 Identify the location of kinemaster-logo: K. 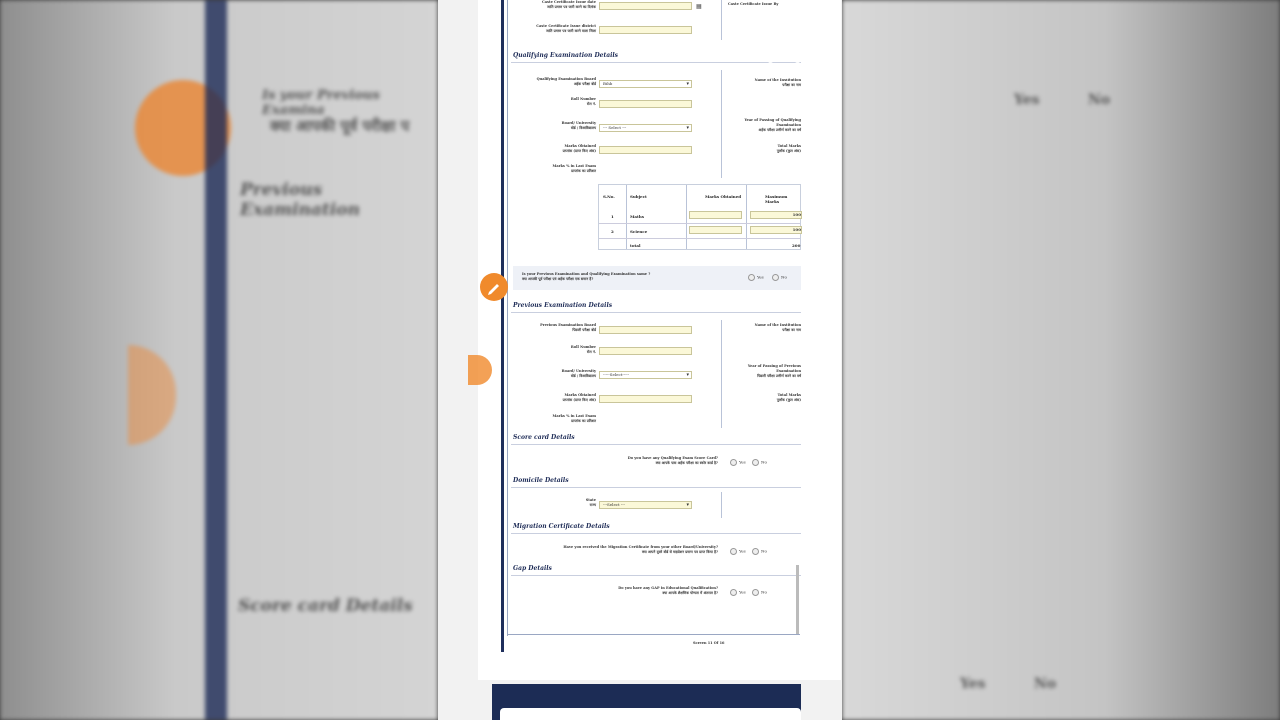
(784, 44).